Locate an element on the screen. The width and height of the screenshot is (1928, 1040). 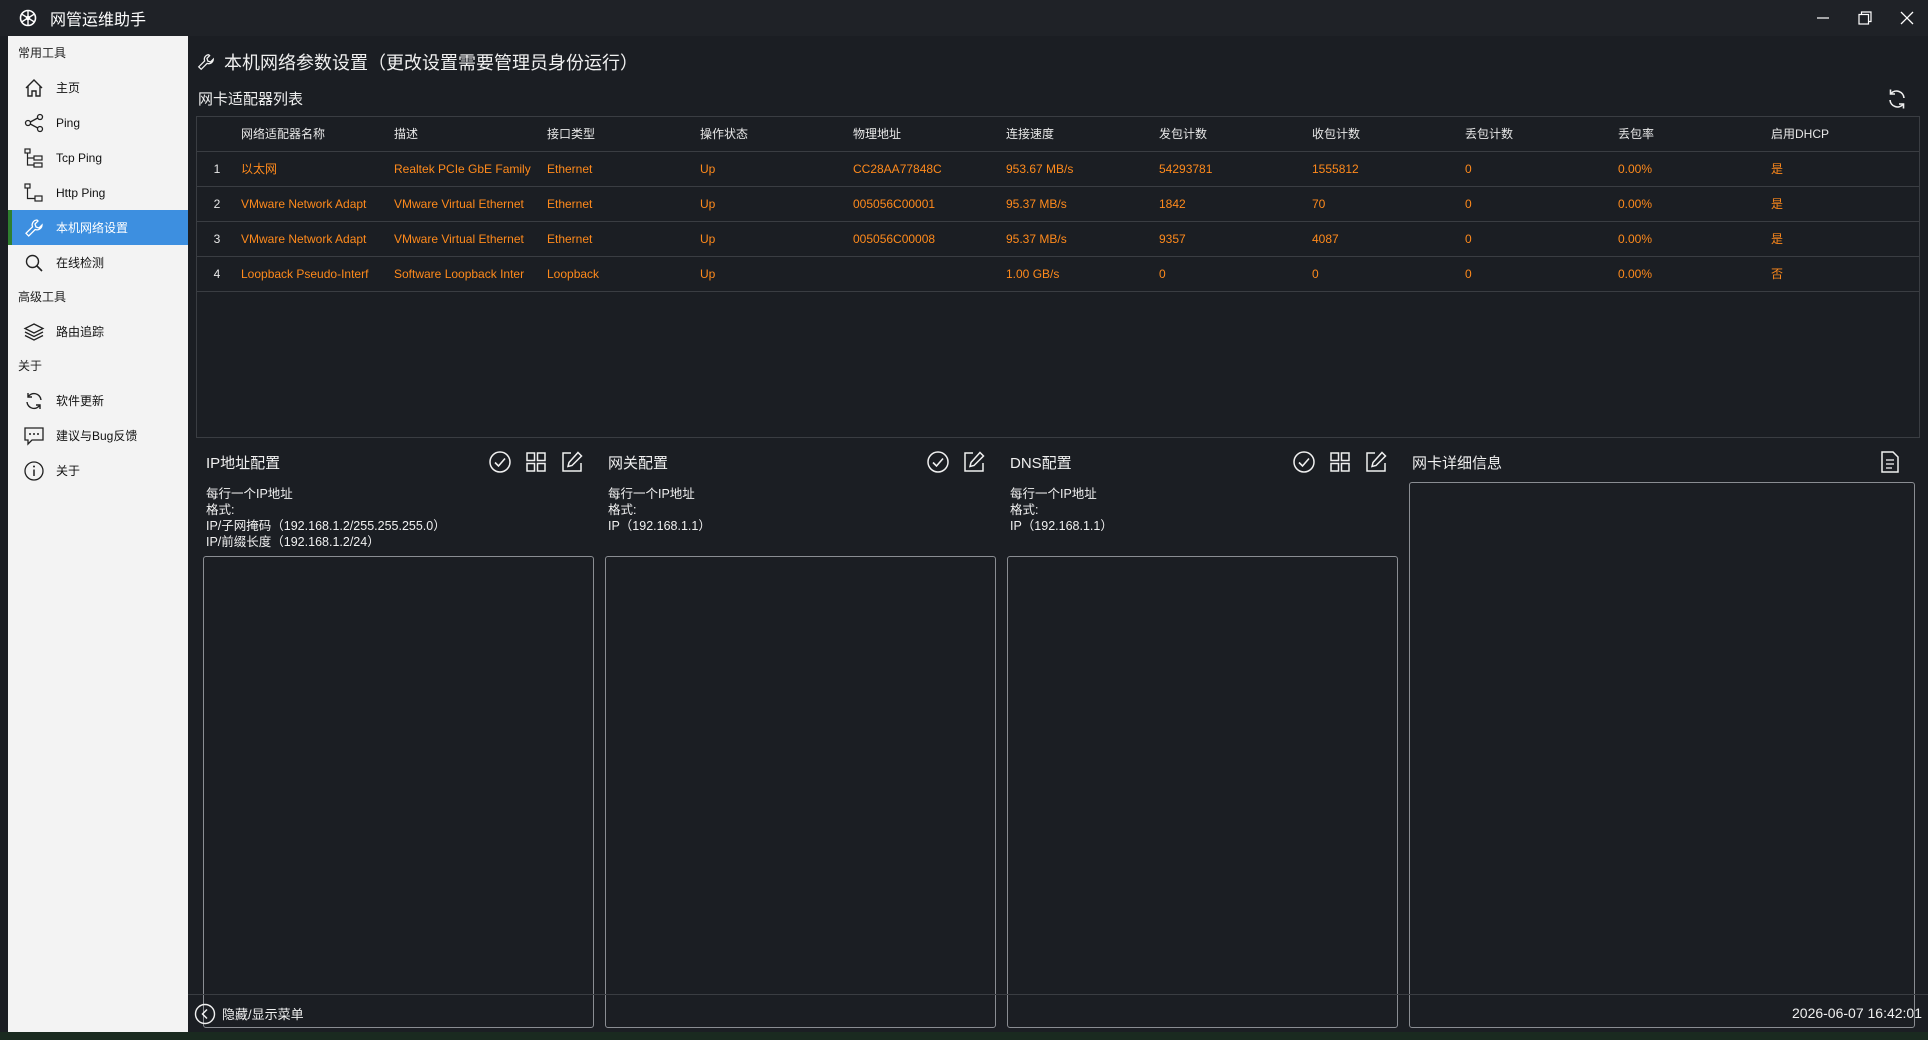
toggle-menu-label: 隐藏/显示菜单 is located at coordinates (263, 1014).